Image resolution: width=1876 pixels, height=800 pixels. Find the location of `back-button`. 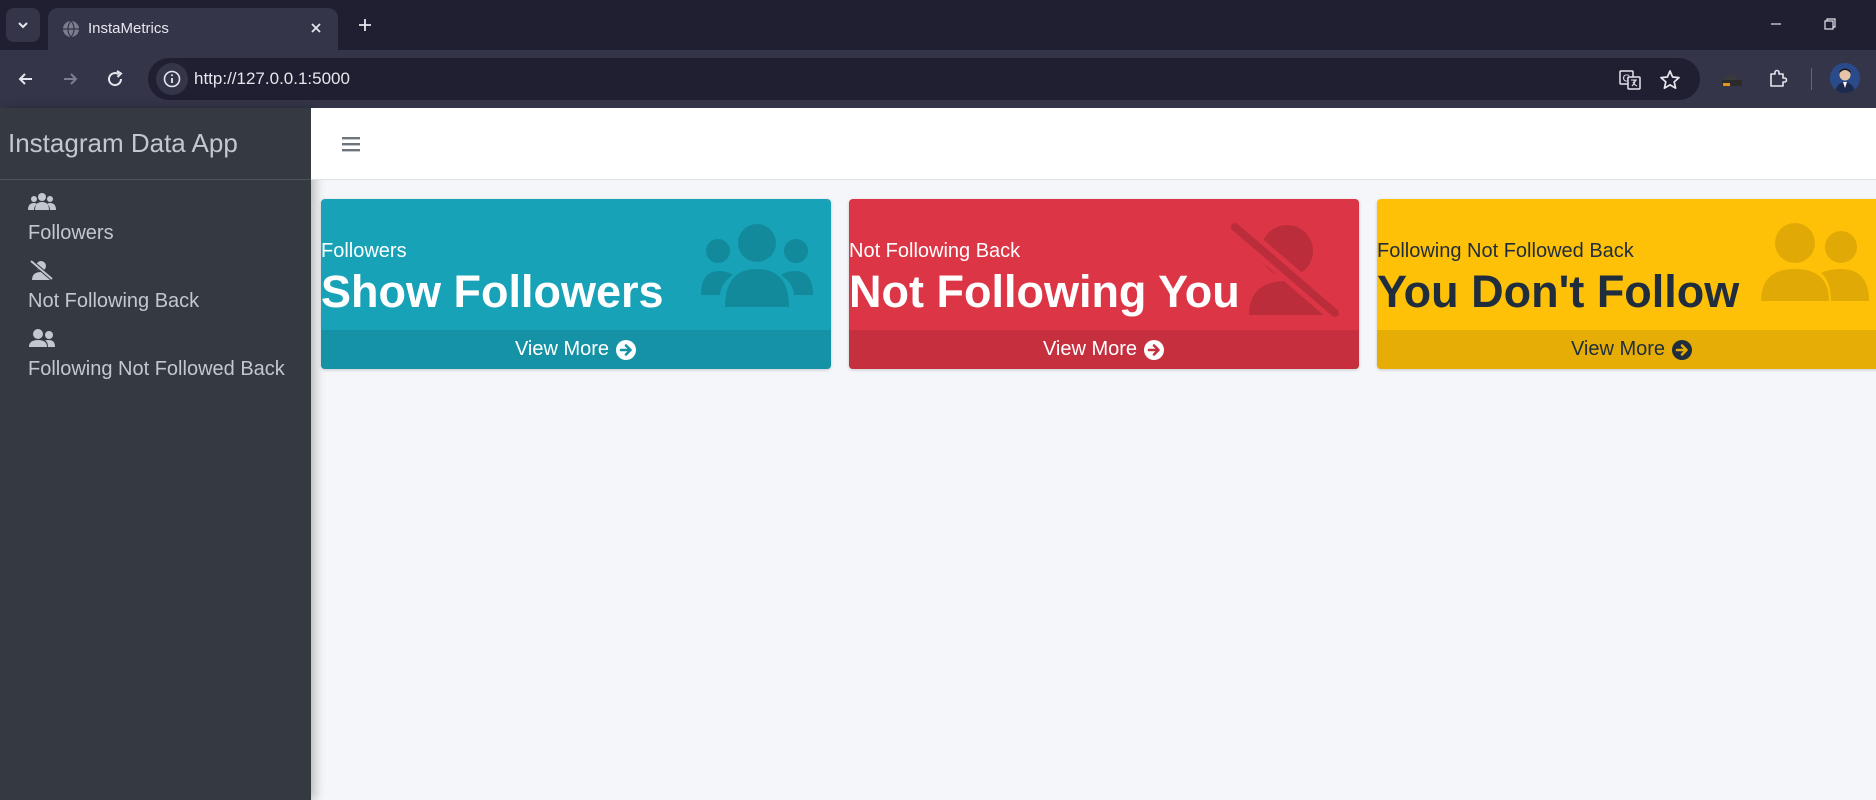

back-button is located at coordinates (26, 79).